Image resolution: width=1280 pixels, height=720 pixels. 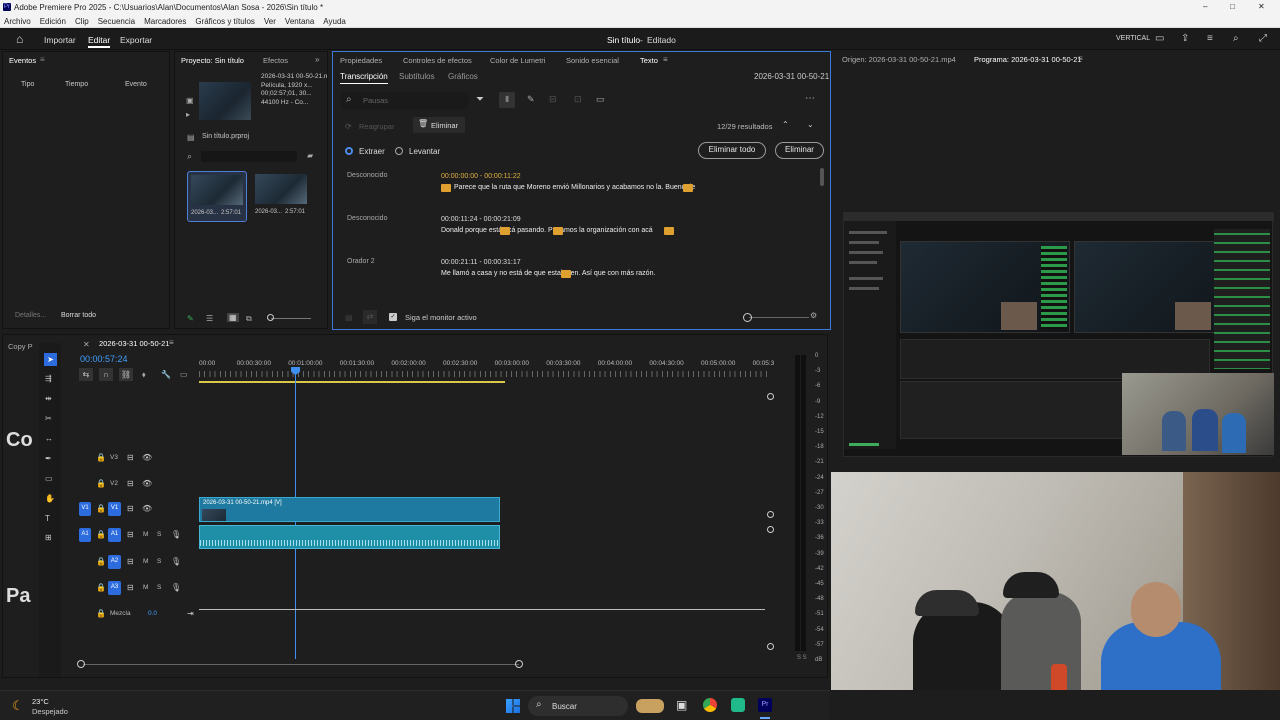 I want to click on maximize-button: □, so click(x=1232, y=6).